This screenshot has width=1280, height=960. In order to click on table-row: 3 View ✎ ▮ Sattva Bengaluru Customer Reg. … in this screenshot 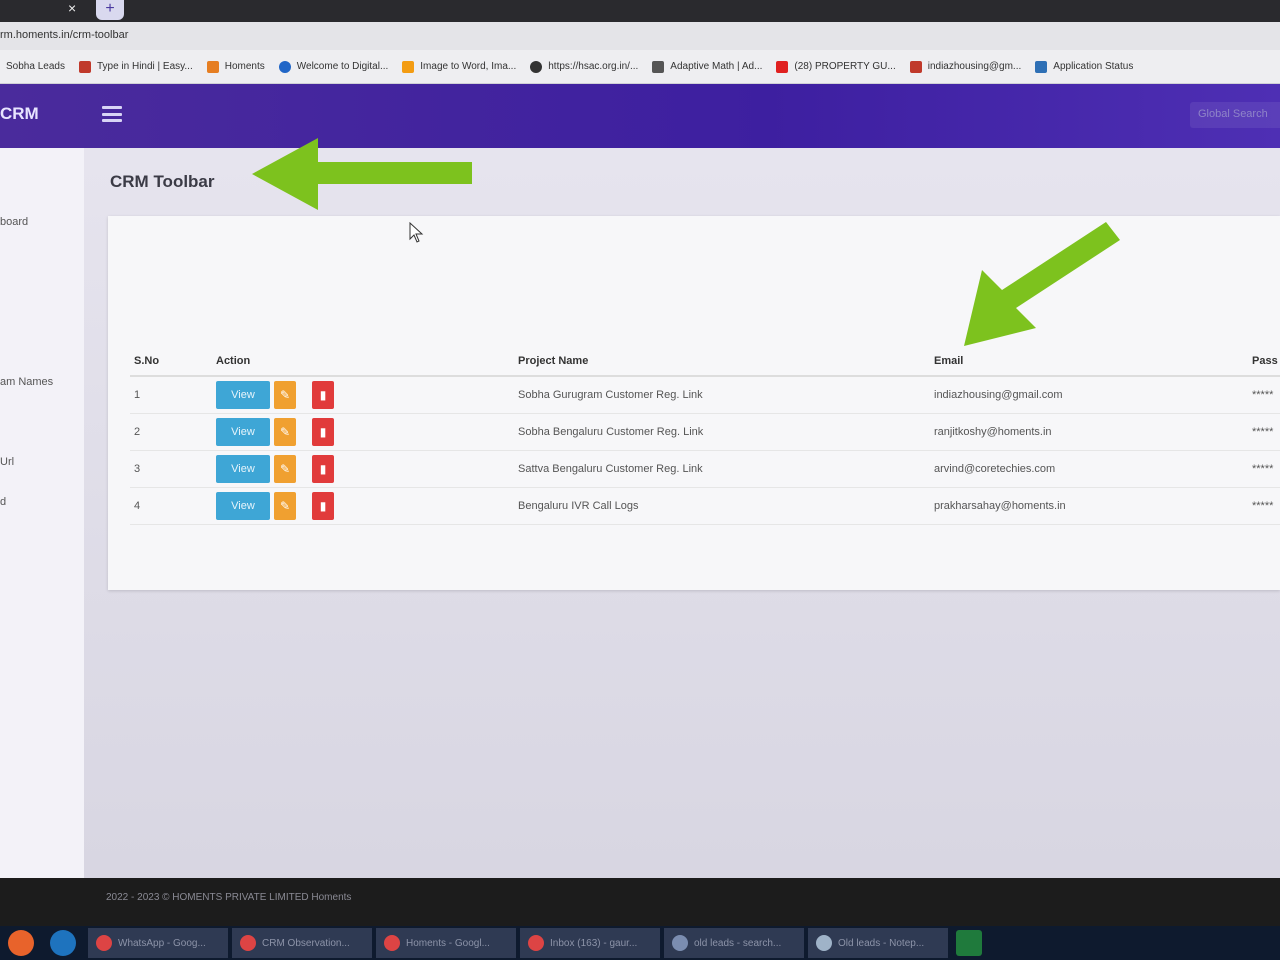, I will do `click(705, 469)`.